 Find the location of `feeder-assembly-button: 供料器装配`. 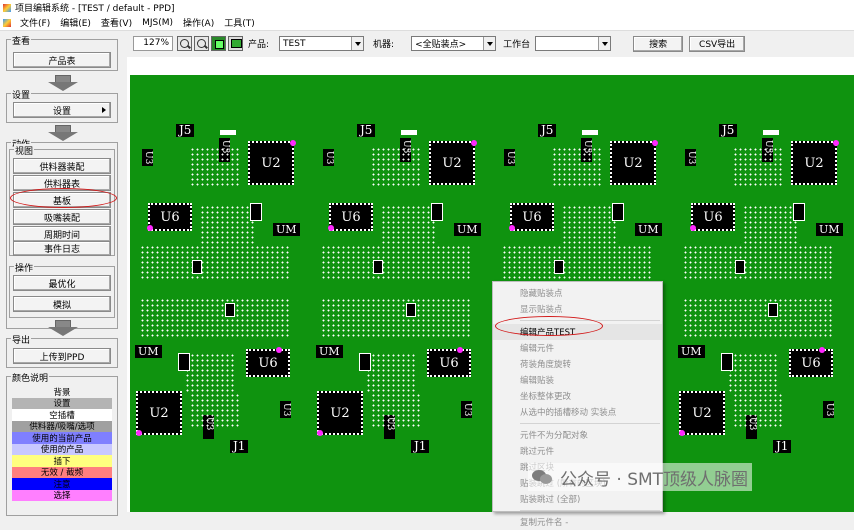

feeder-assembly-button: 供料器装配 is located at coordinates (62, 166).